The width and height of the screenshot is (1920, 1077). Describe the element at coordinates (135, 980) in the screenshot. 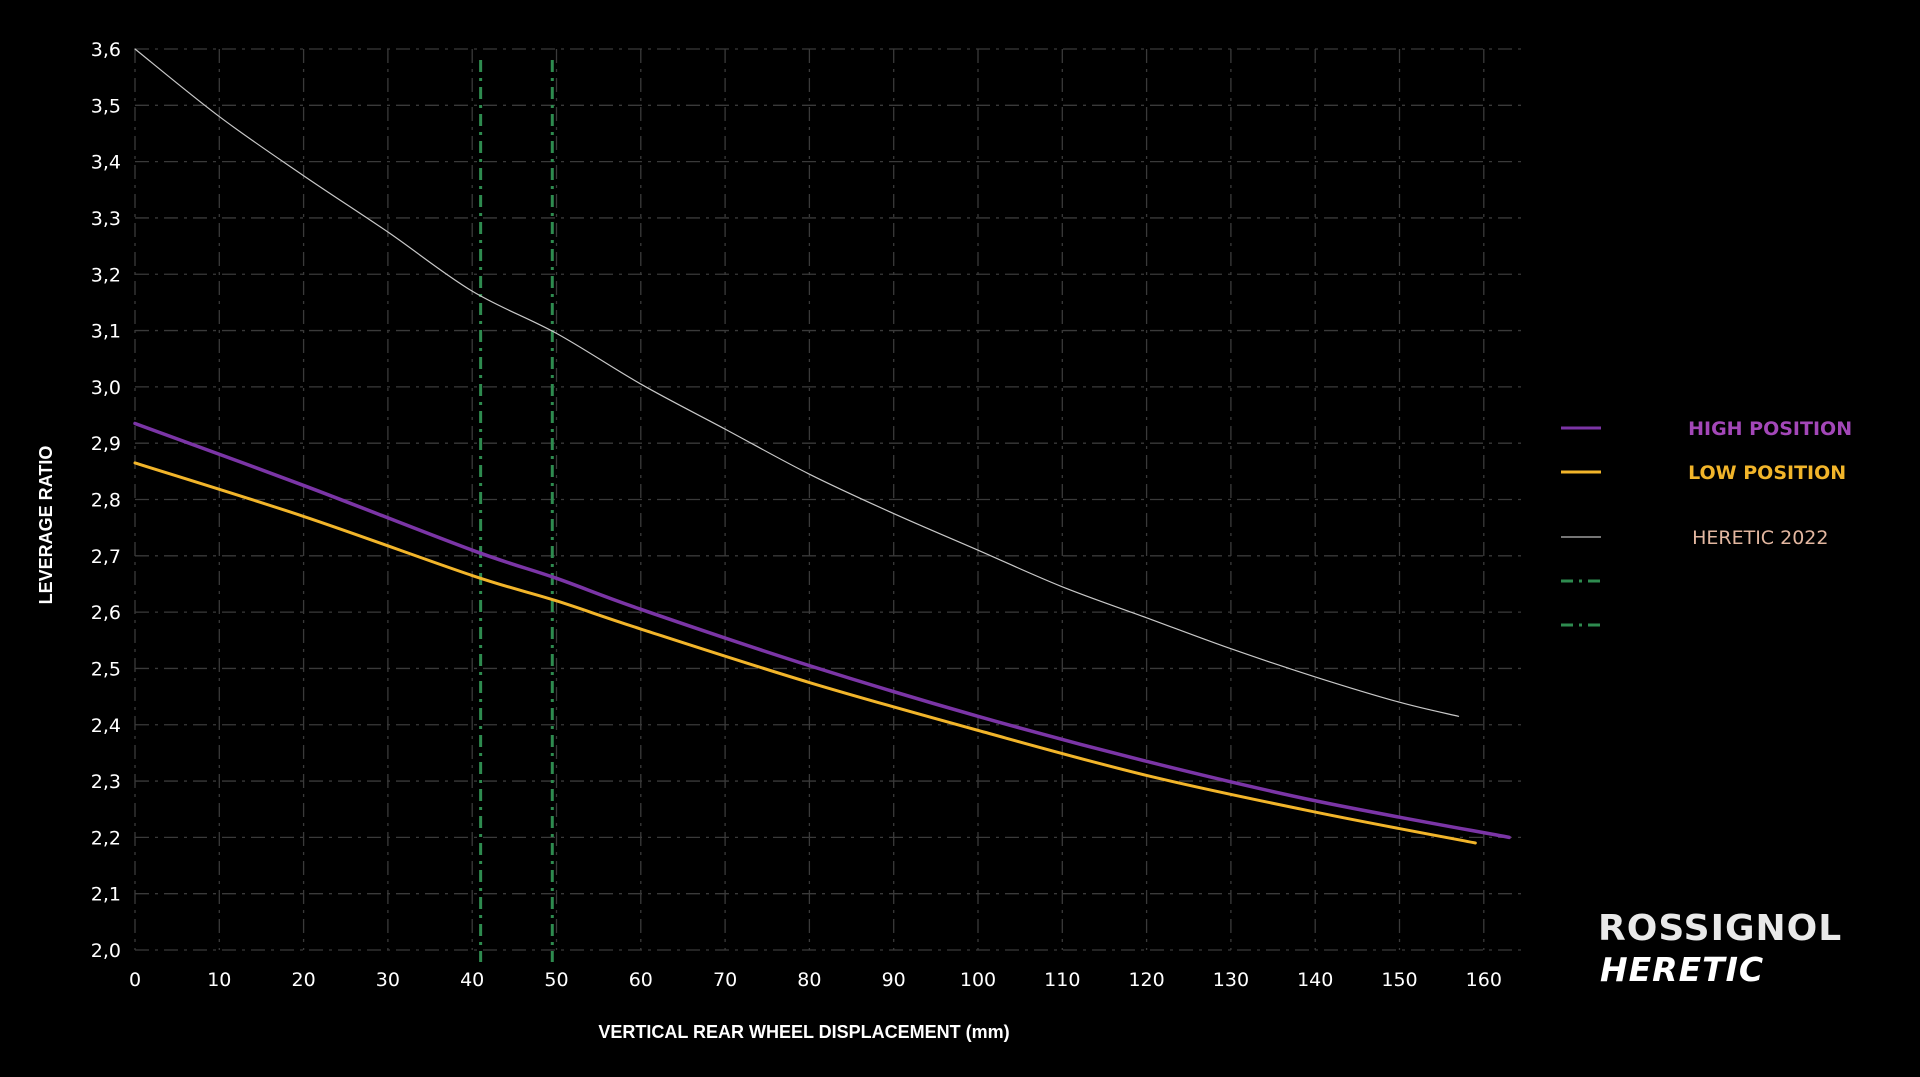

I see `x-tick-label: 0` at that location.